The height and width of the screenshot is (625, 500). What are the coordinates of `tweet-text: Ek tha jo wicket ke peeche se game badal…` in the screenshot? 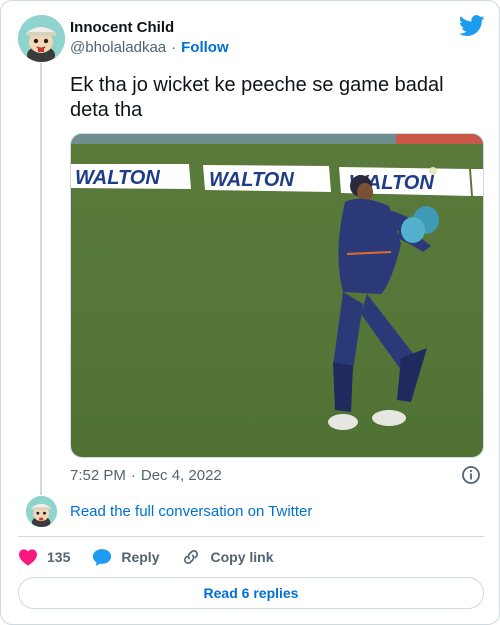 It's located at (257, 97).